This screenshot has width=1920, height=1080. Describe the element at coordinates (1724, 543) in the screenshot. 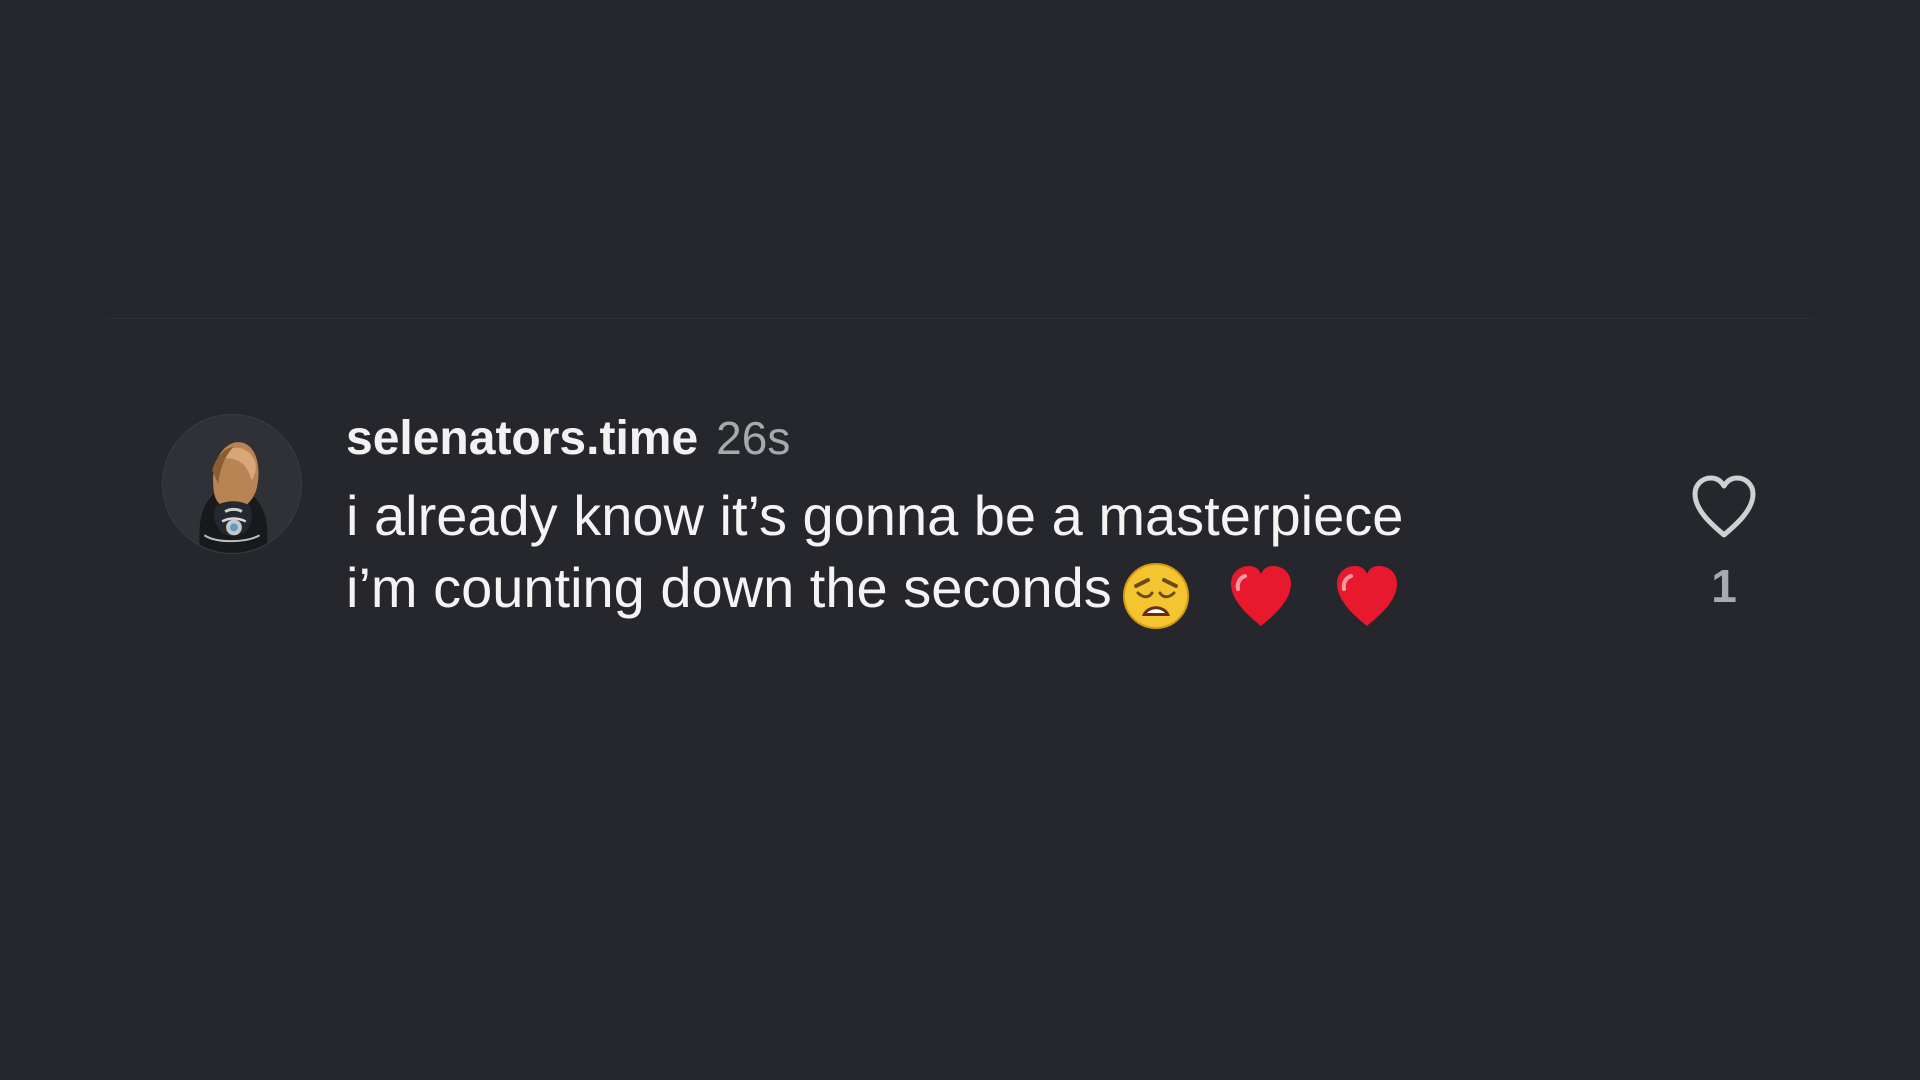

I see `like-area: 1` at that location.